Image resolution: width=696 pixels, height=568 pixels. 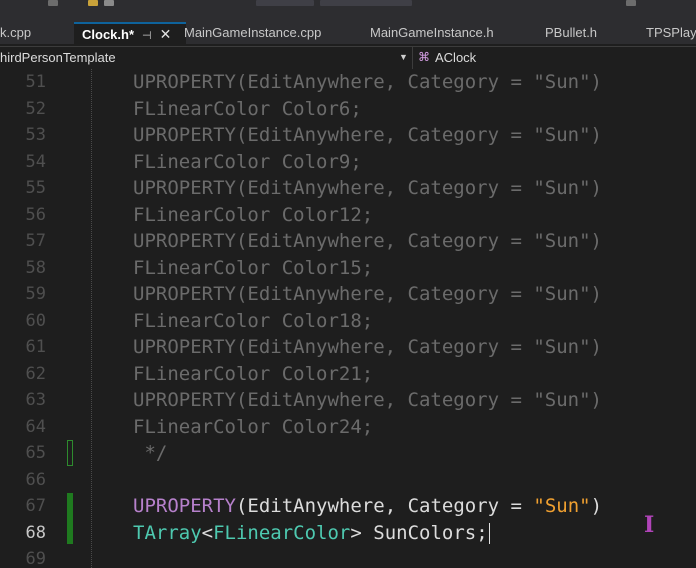 What do you see at coordinates (649, 525) in the screenshot?
I see `i-beam-cursor-icon: I` at bounding box center [649, 525].